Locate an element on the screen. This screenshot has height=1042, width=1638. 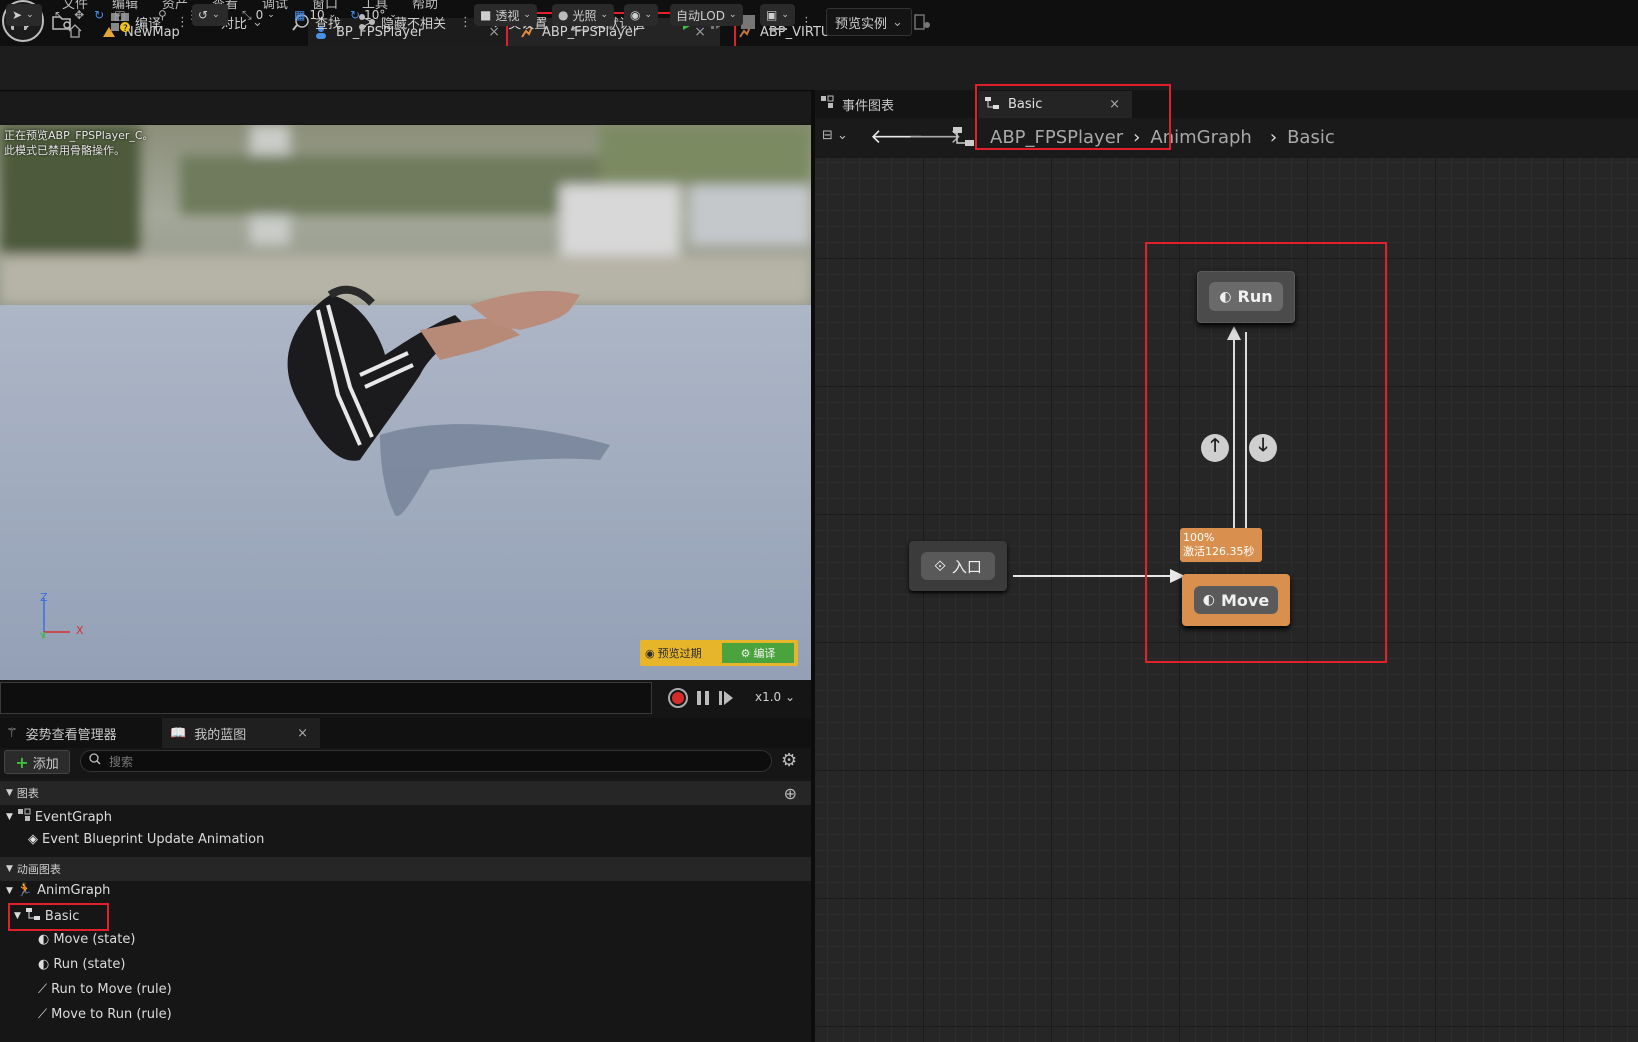
record-button is located at coordinates (678, 698).